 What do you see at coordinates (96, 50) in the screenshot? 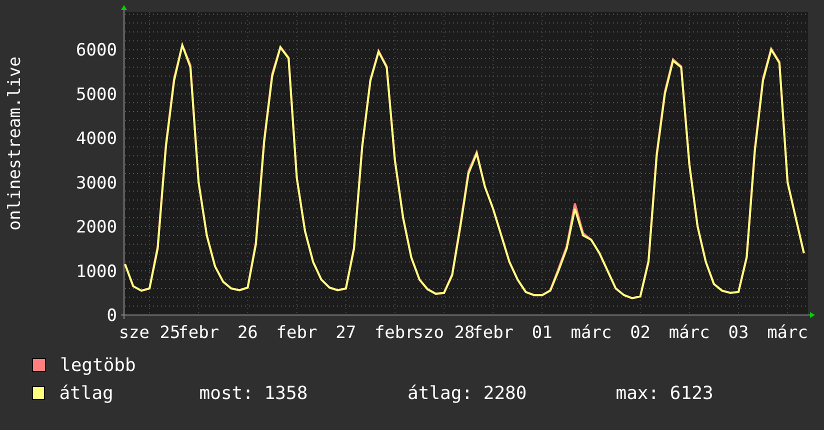
I see `y-tick-label: 6000` at bounding box center [96, 50].